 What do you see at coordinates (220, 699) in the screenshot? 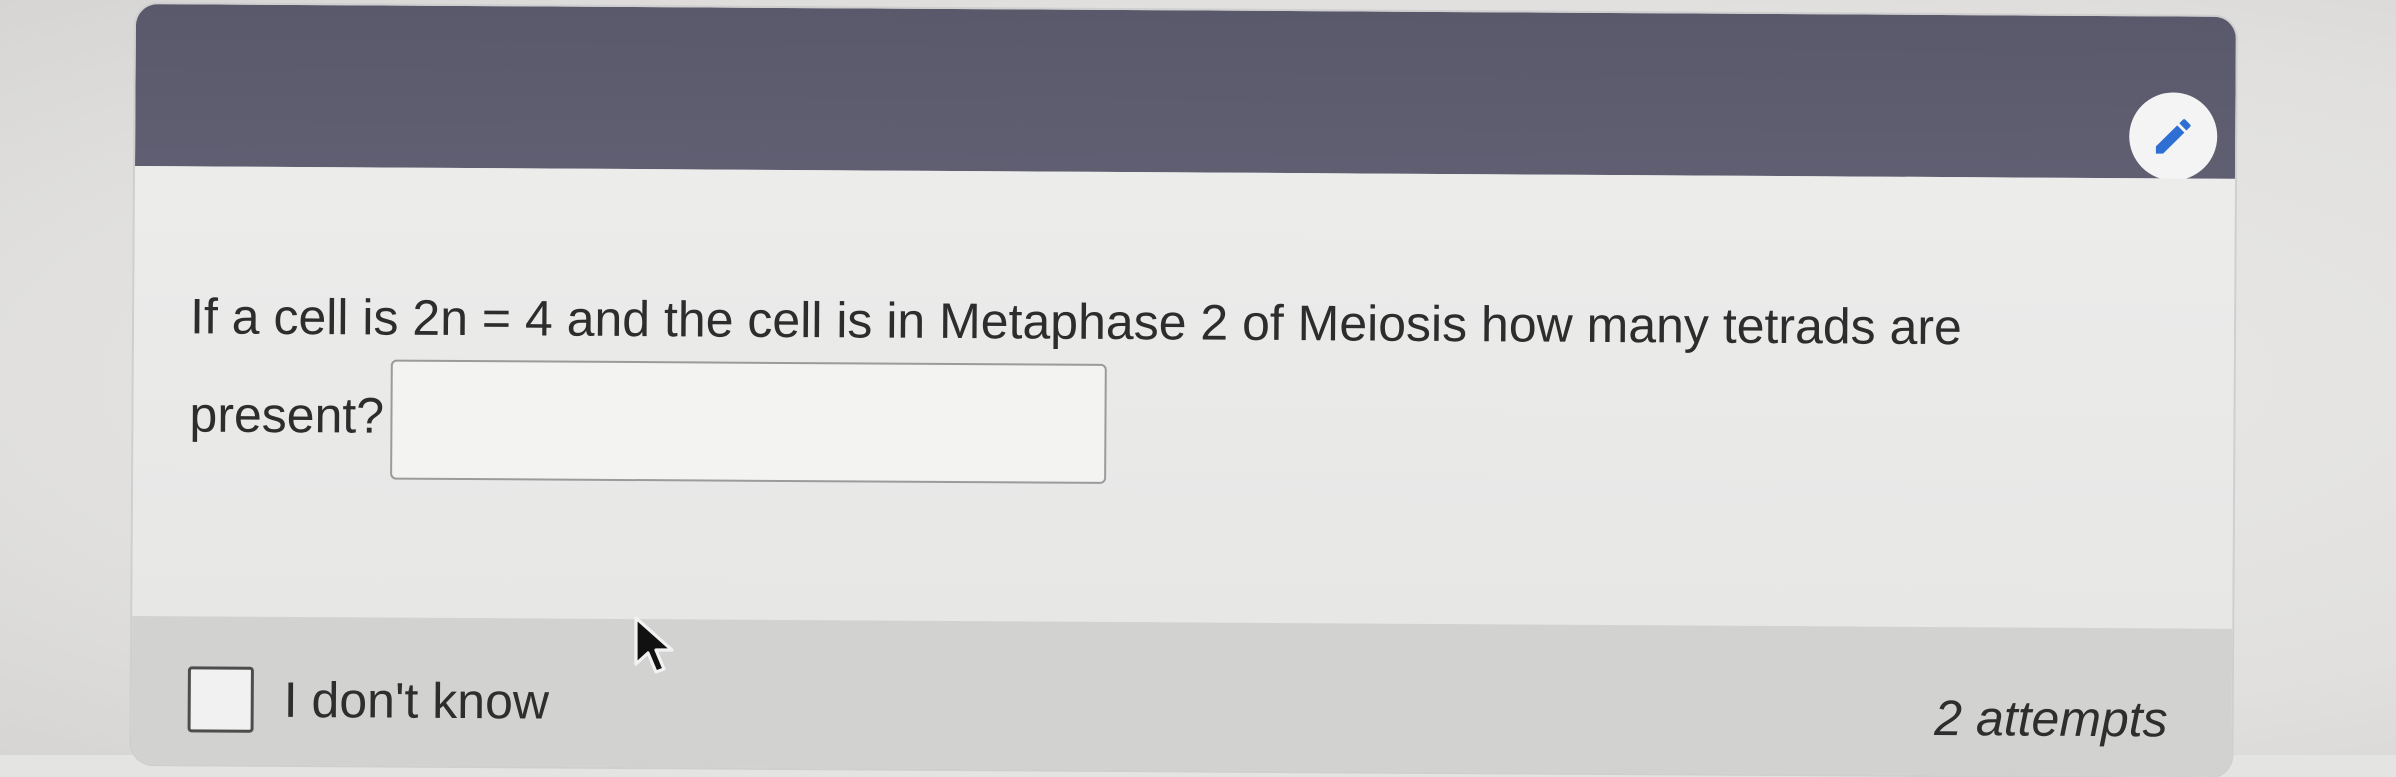
I see `dont-know-checkbox` at bounding box center [220, 699].